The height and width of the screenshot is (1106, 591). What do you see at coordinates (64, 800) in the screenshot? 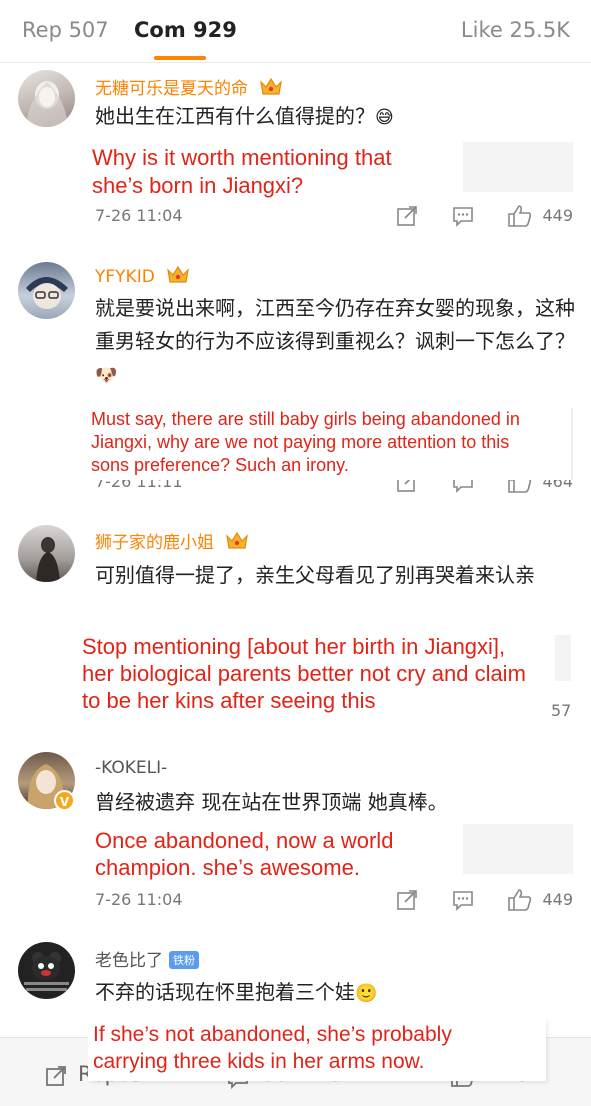
I see `verified-badge-icon: V` at bounding box center [64, 800].